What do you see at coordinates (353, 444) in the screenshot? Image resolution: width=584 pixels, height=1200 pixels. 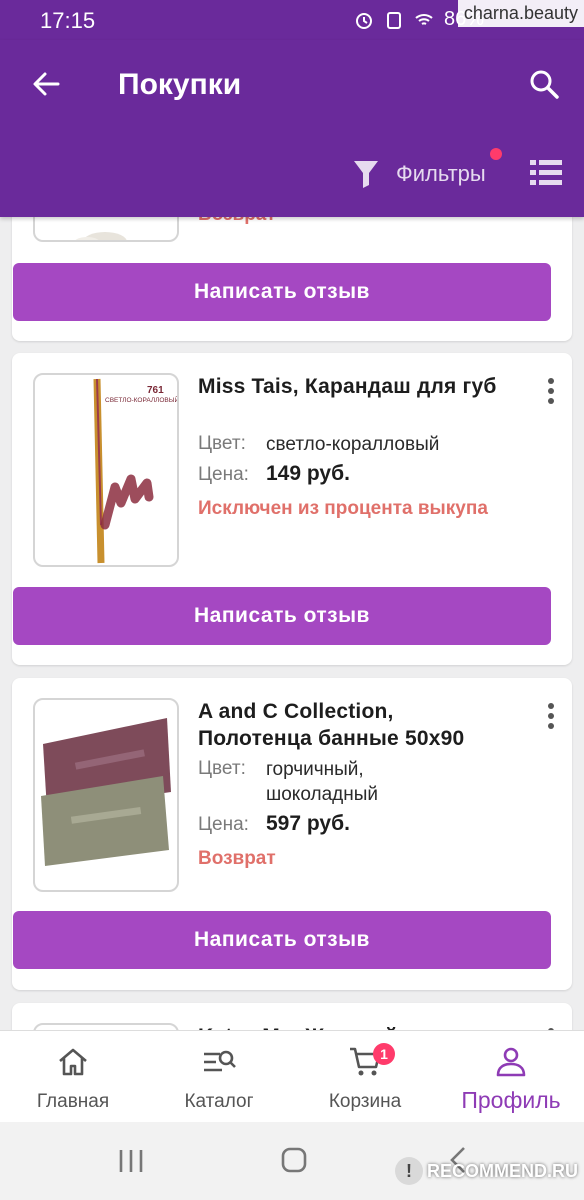 I see `color-value: светло-коралловый` at bounding box center [353, 444].